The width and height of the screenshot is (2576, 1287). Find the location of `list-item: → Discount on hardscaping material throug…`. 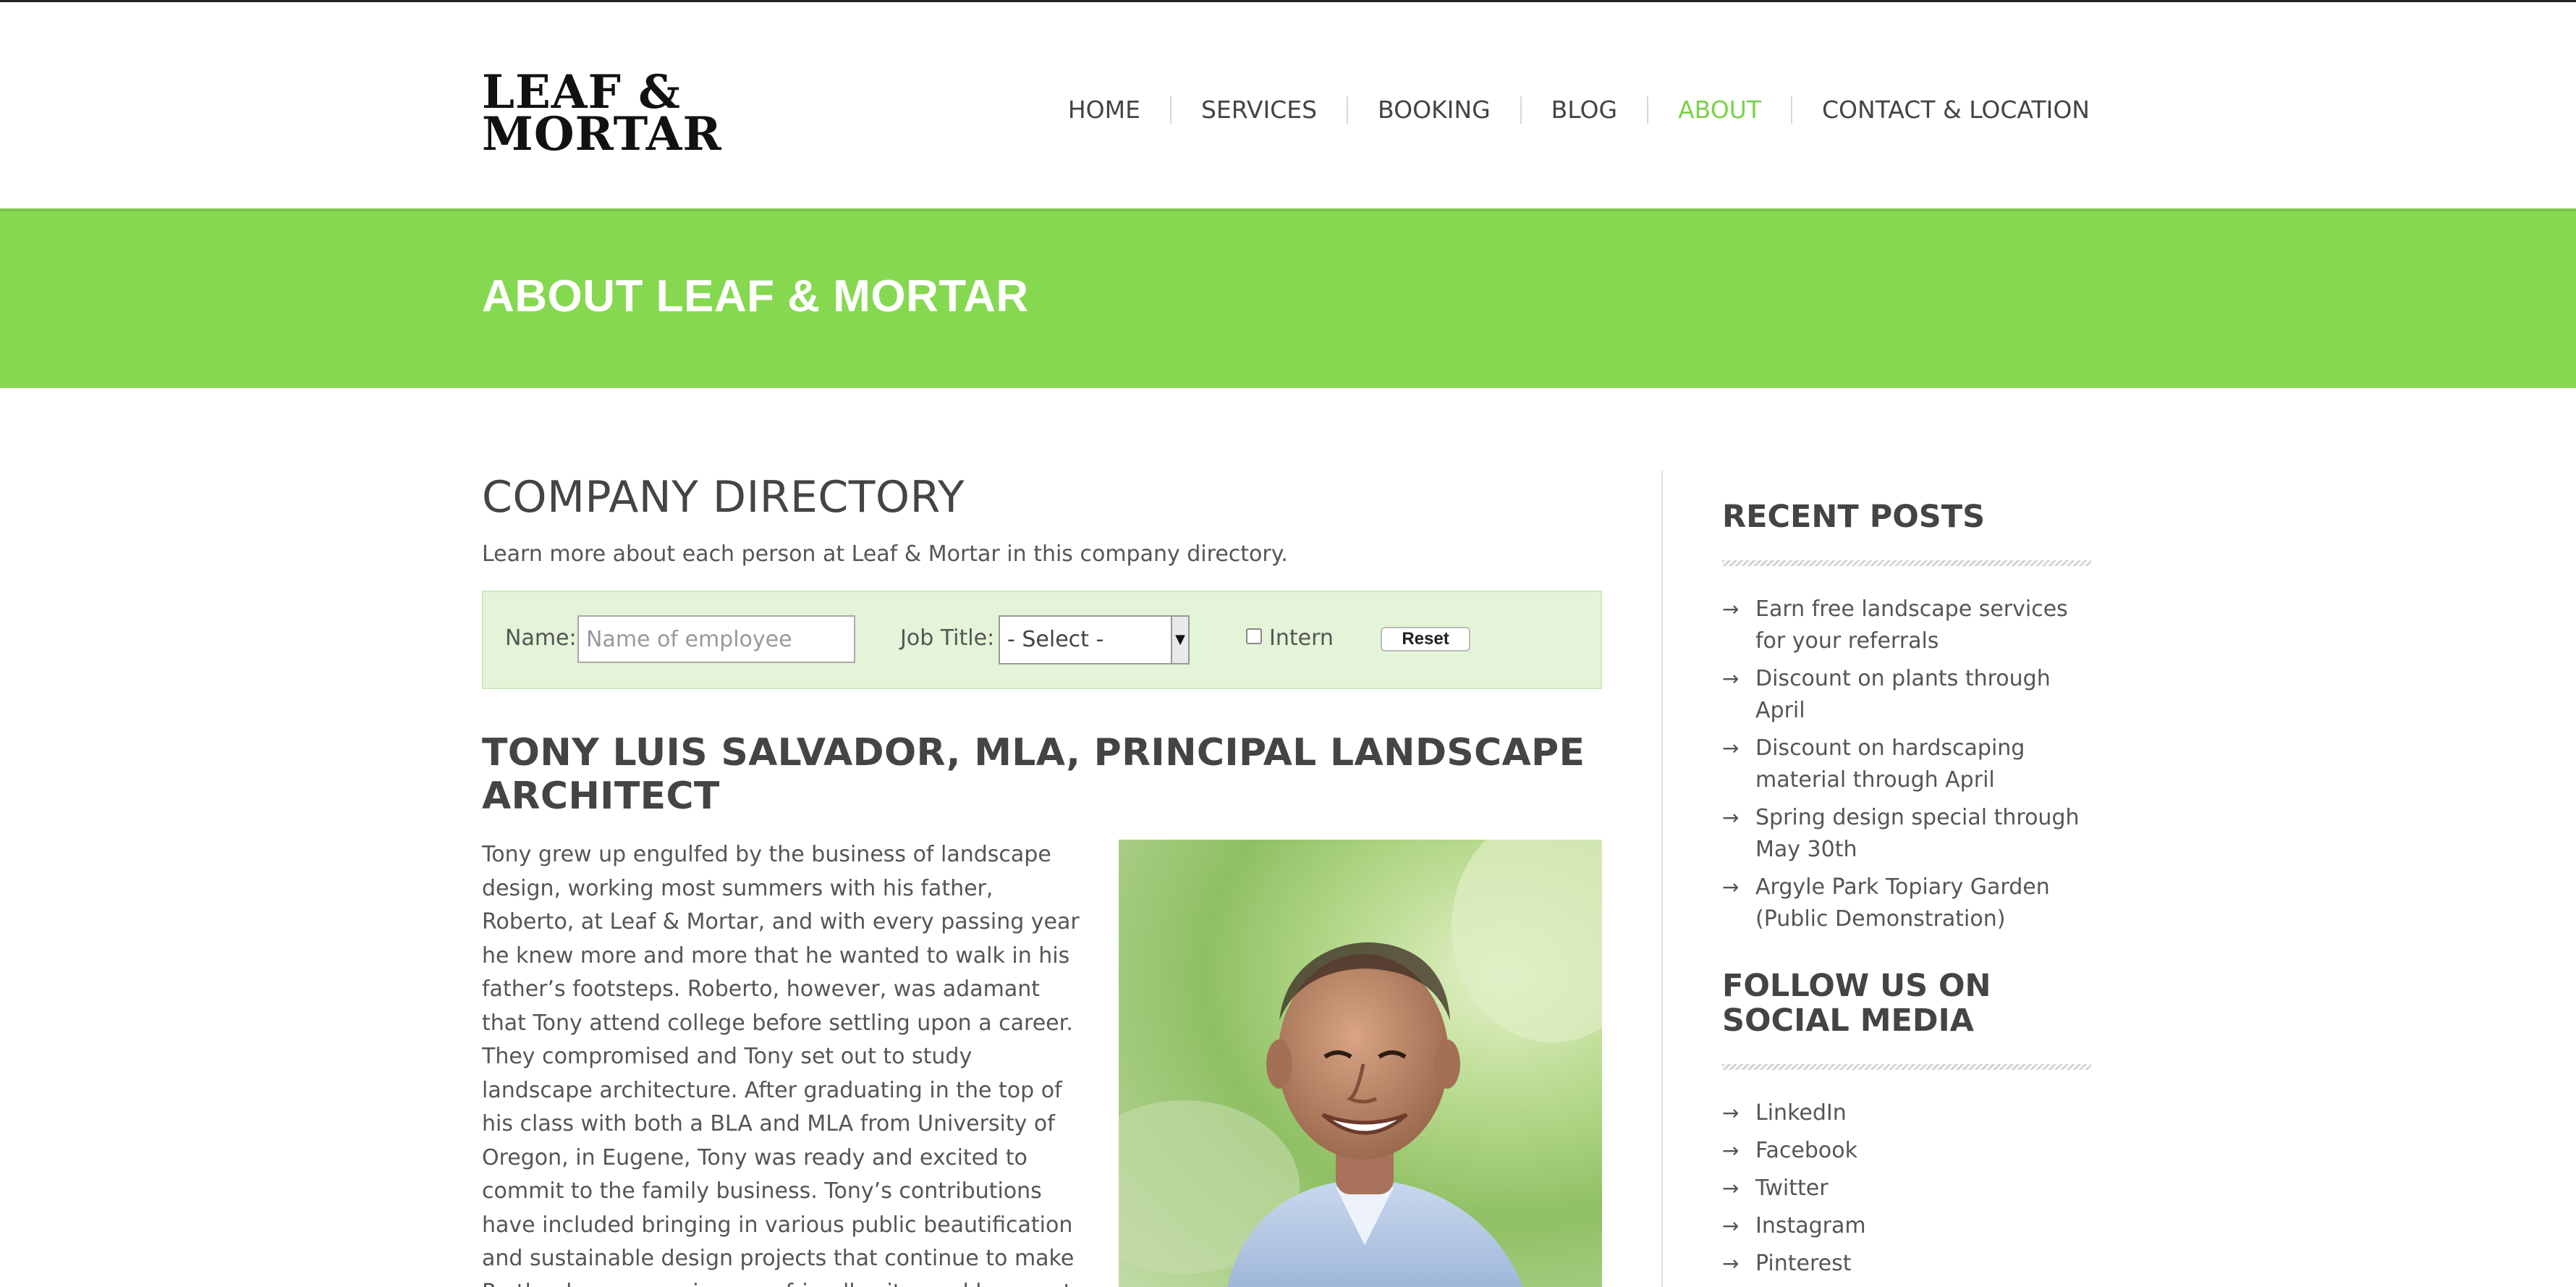

list-item: → Discount on hardscaping material throug… is located at coordinates (1906, 764).